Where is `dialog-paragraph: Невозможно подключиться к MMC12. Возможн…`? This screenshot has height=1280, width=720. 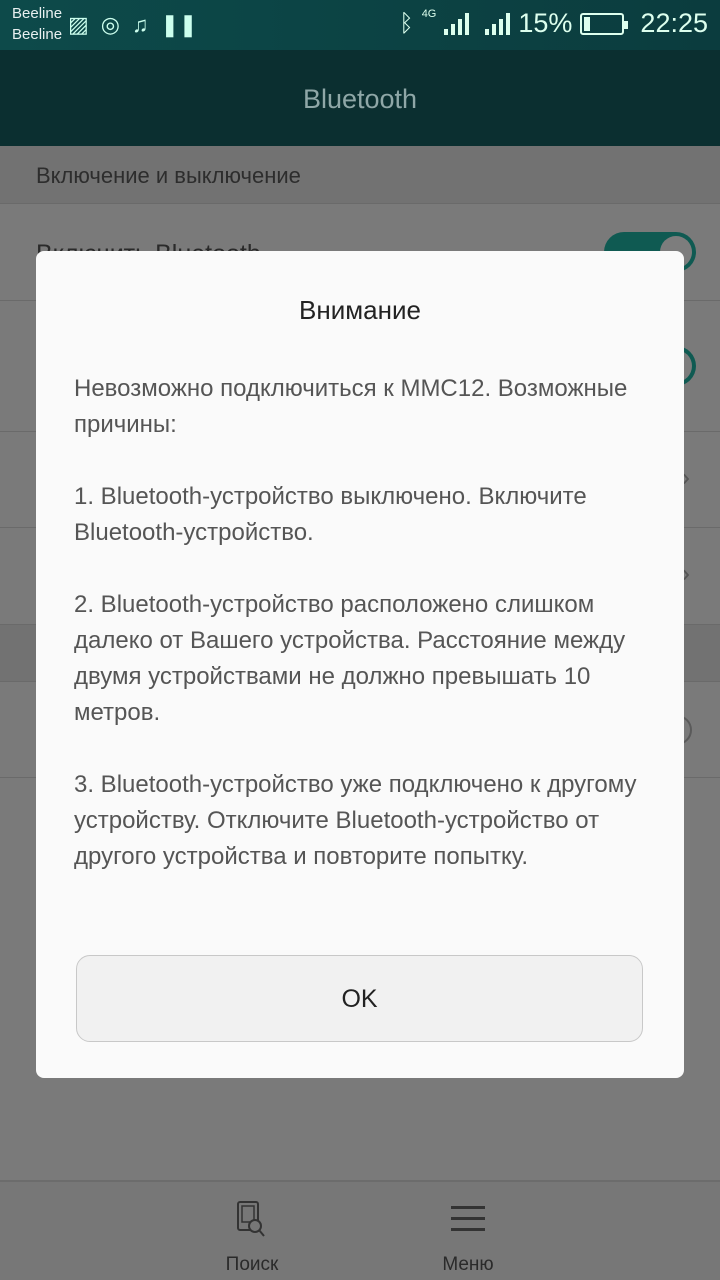
dialog-paragraph: Невозможно подключиться к MMC12. Возможн… is located at coordinates (351, 406).